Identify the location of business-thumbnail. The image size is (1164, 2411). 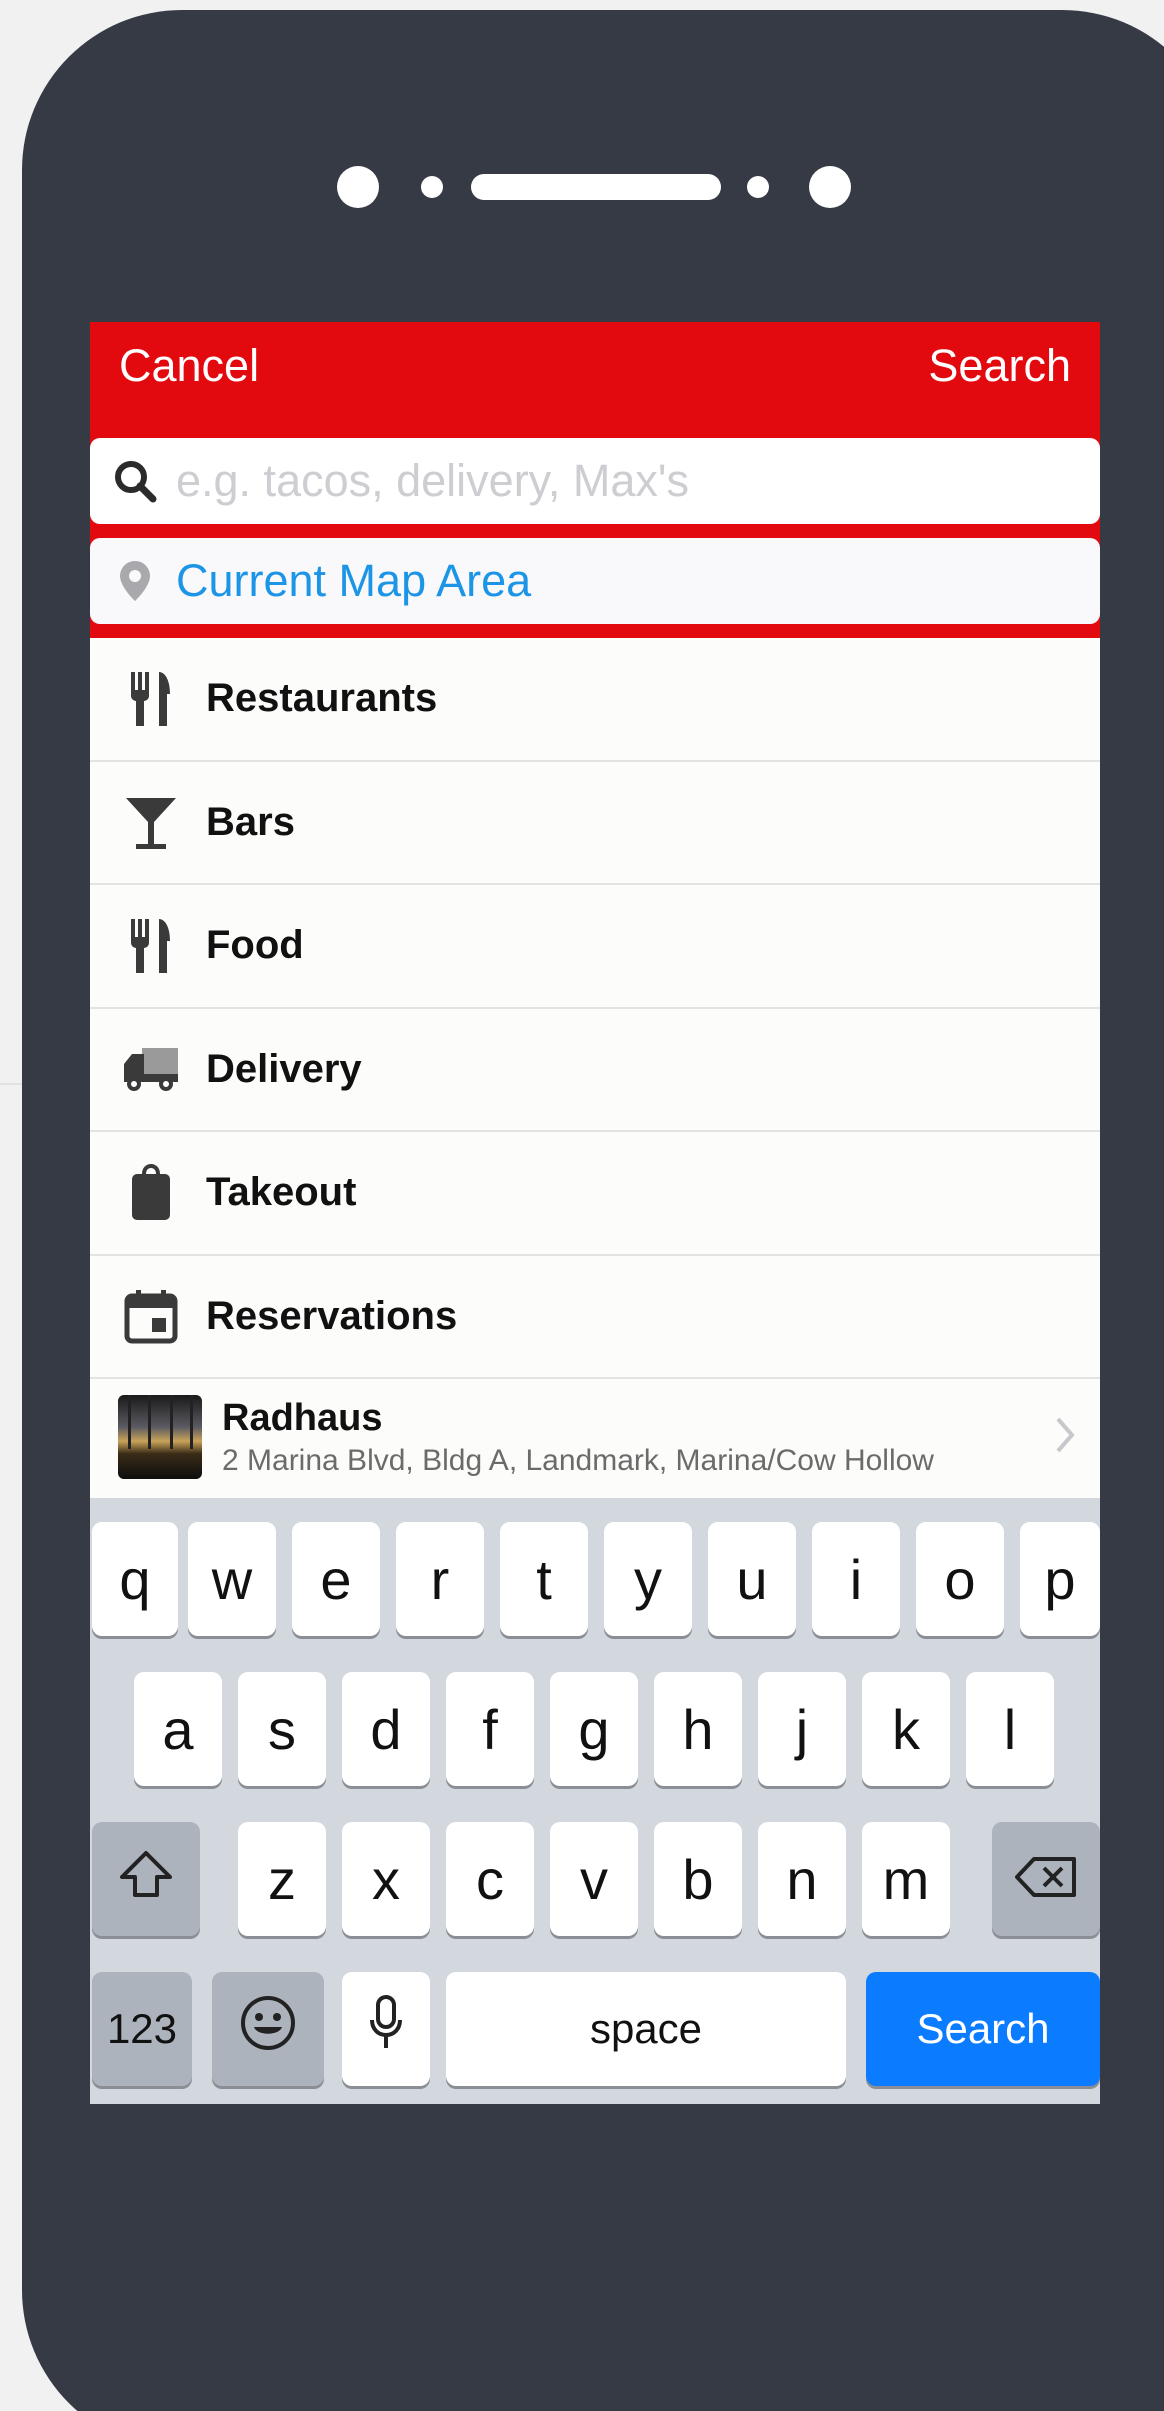
(160, 1437).